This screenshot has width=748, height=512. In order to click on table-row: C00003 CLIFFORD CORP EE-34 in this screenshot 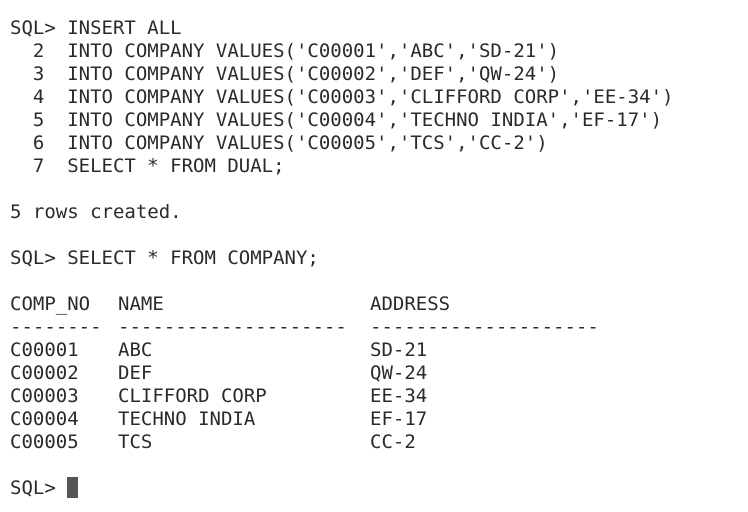, I will do `click(379, 396)`.